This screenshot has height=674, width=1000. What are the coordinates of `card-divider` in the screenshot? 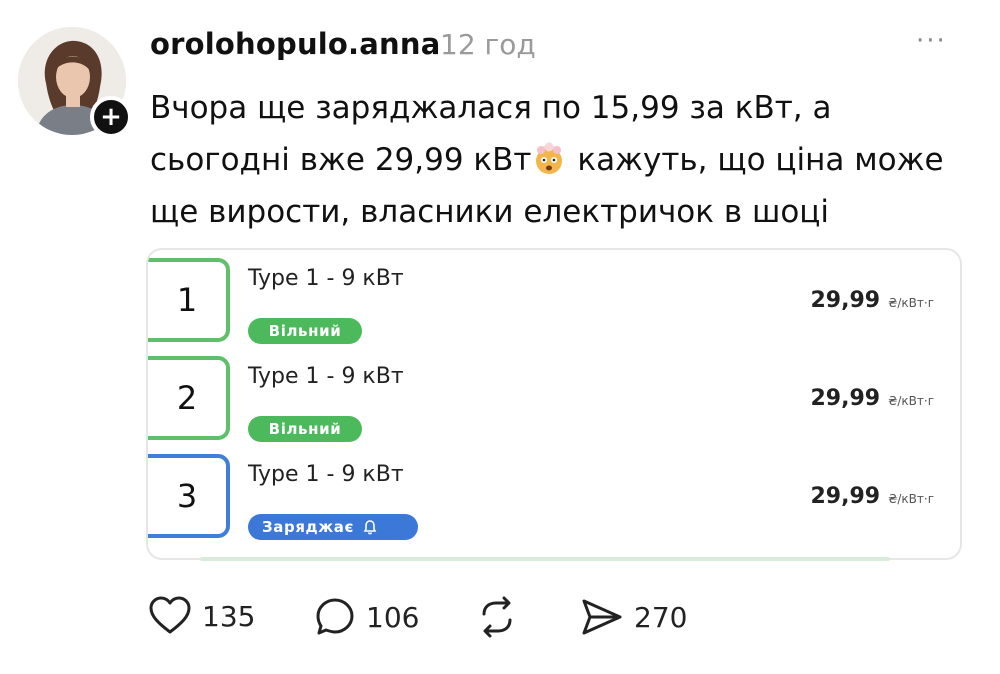 It's located at (545, 559).